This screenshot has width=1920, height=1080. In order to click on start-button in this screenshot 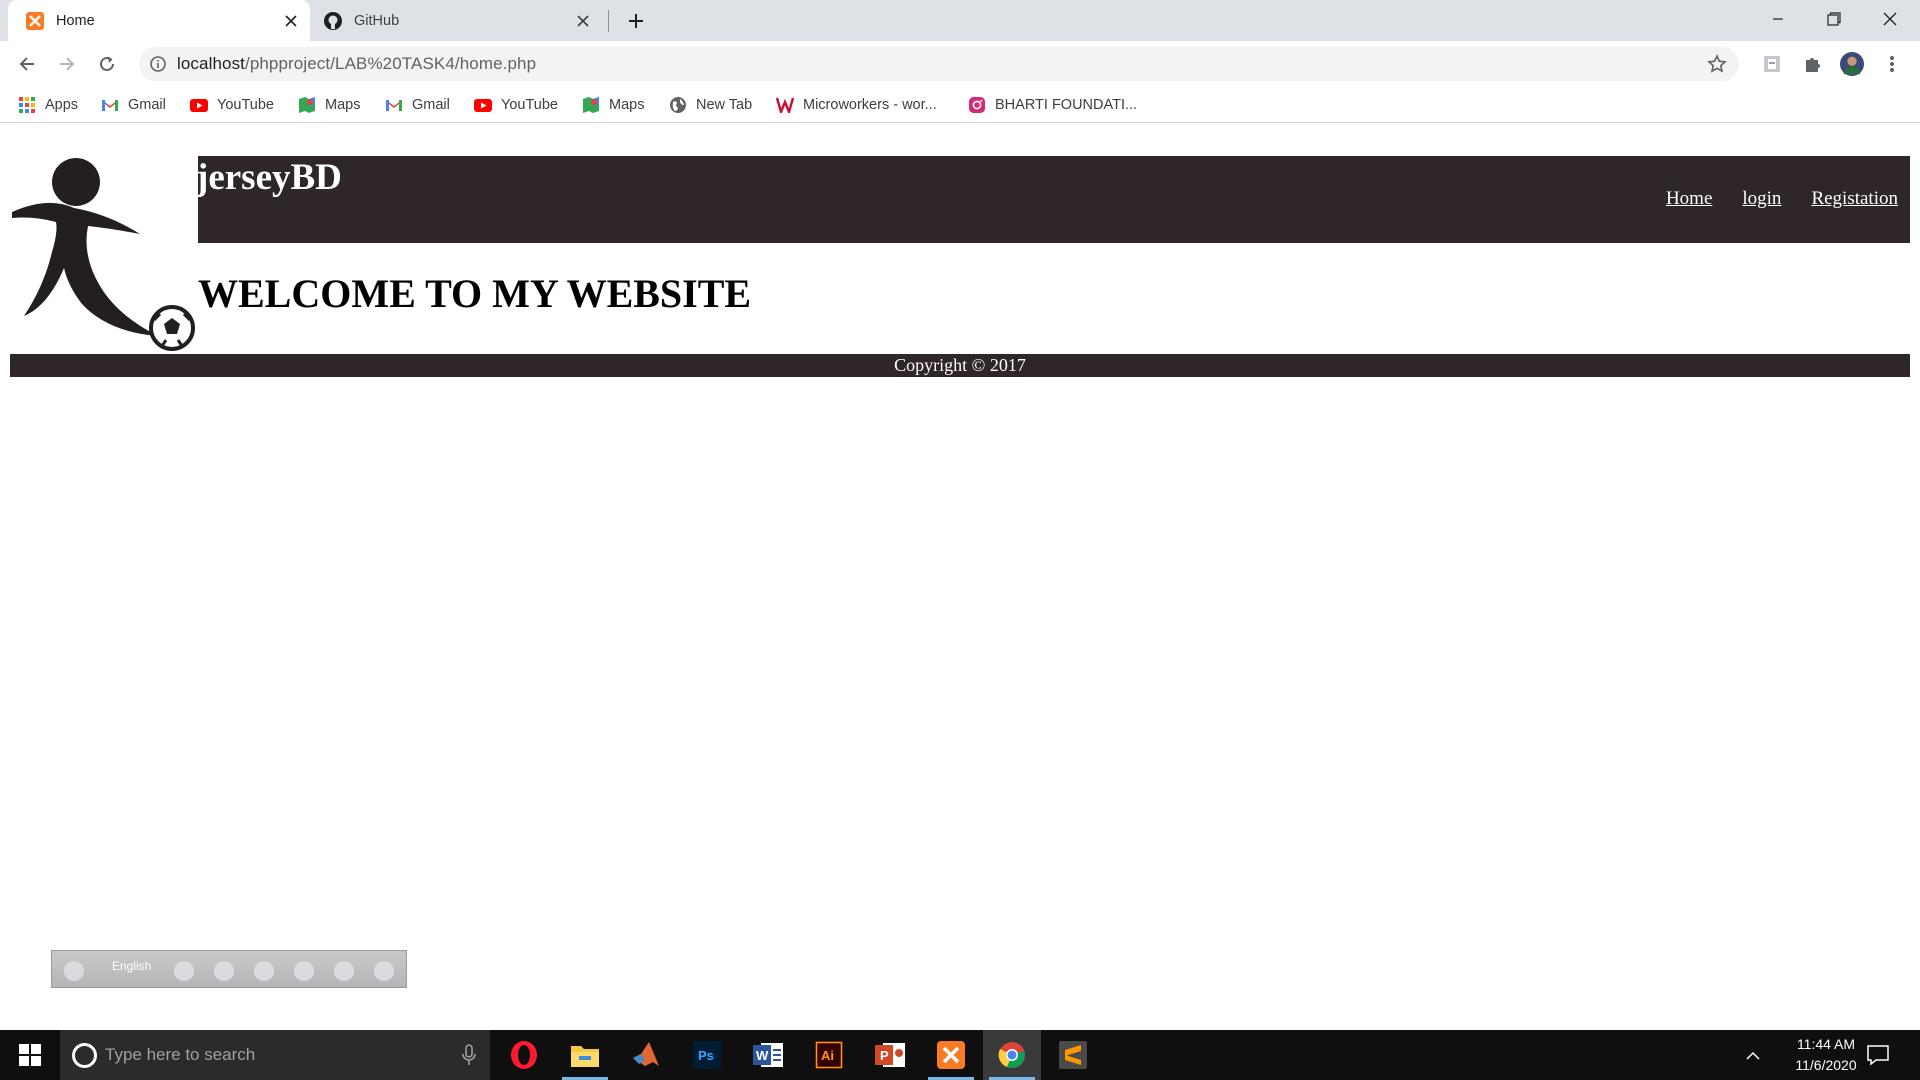, I will do `click(30, 1055)`.